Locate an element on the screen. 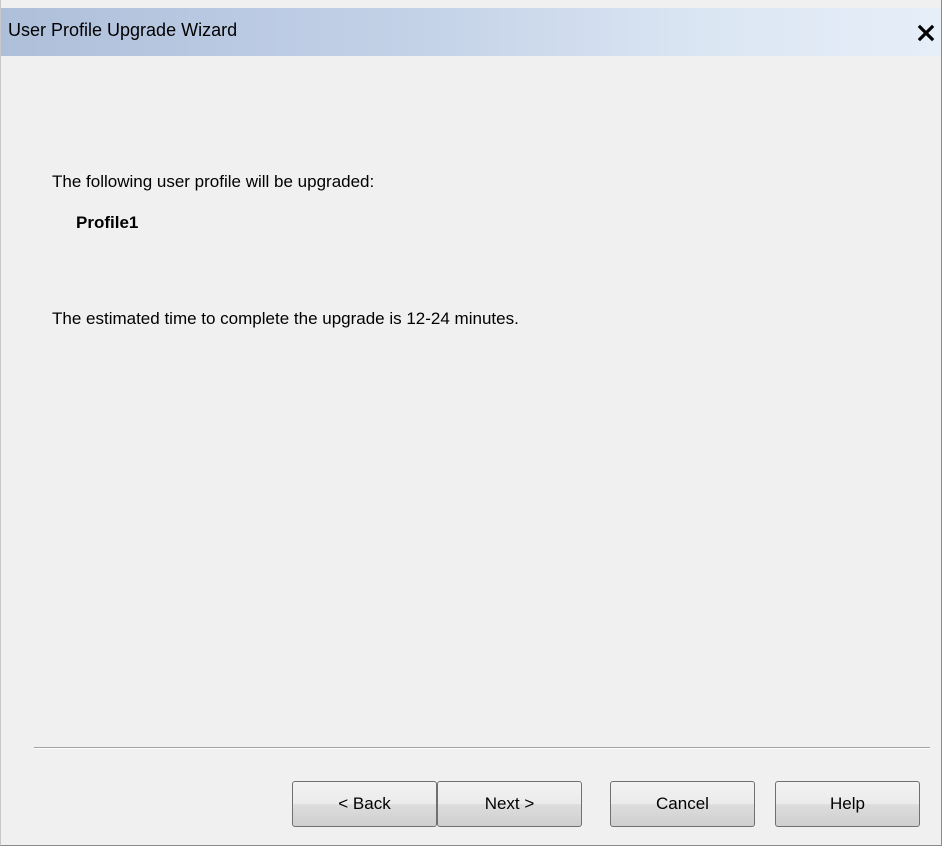  cancel-button: Cancel is located at coordinates (682, 804).